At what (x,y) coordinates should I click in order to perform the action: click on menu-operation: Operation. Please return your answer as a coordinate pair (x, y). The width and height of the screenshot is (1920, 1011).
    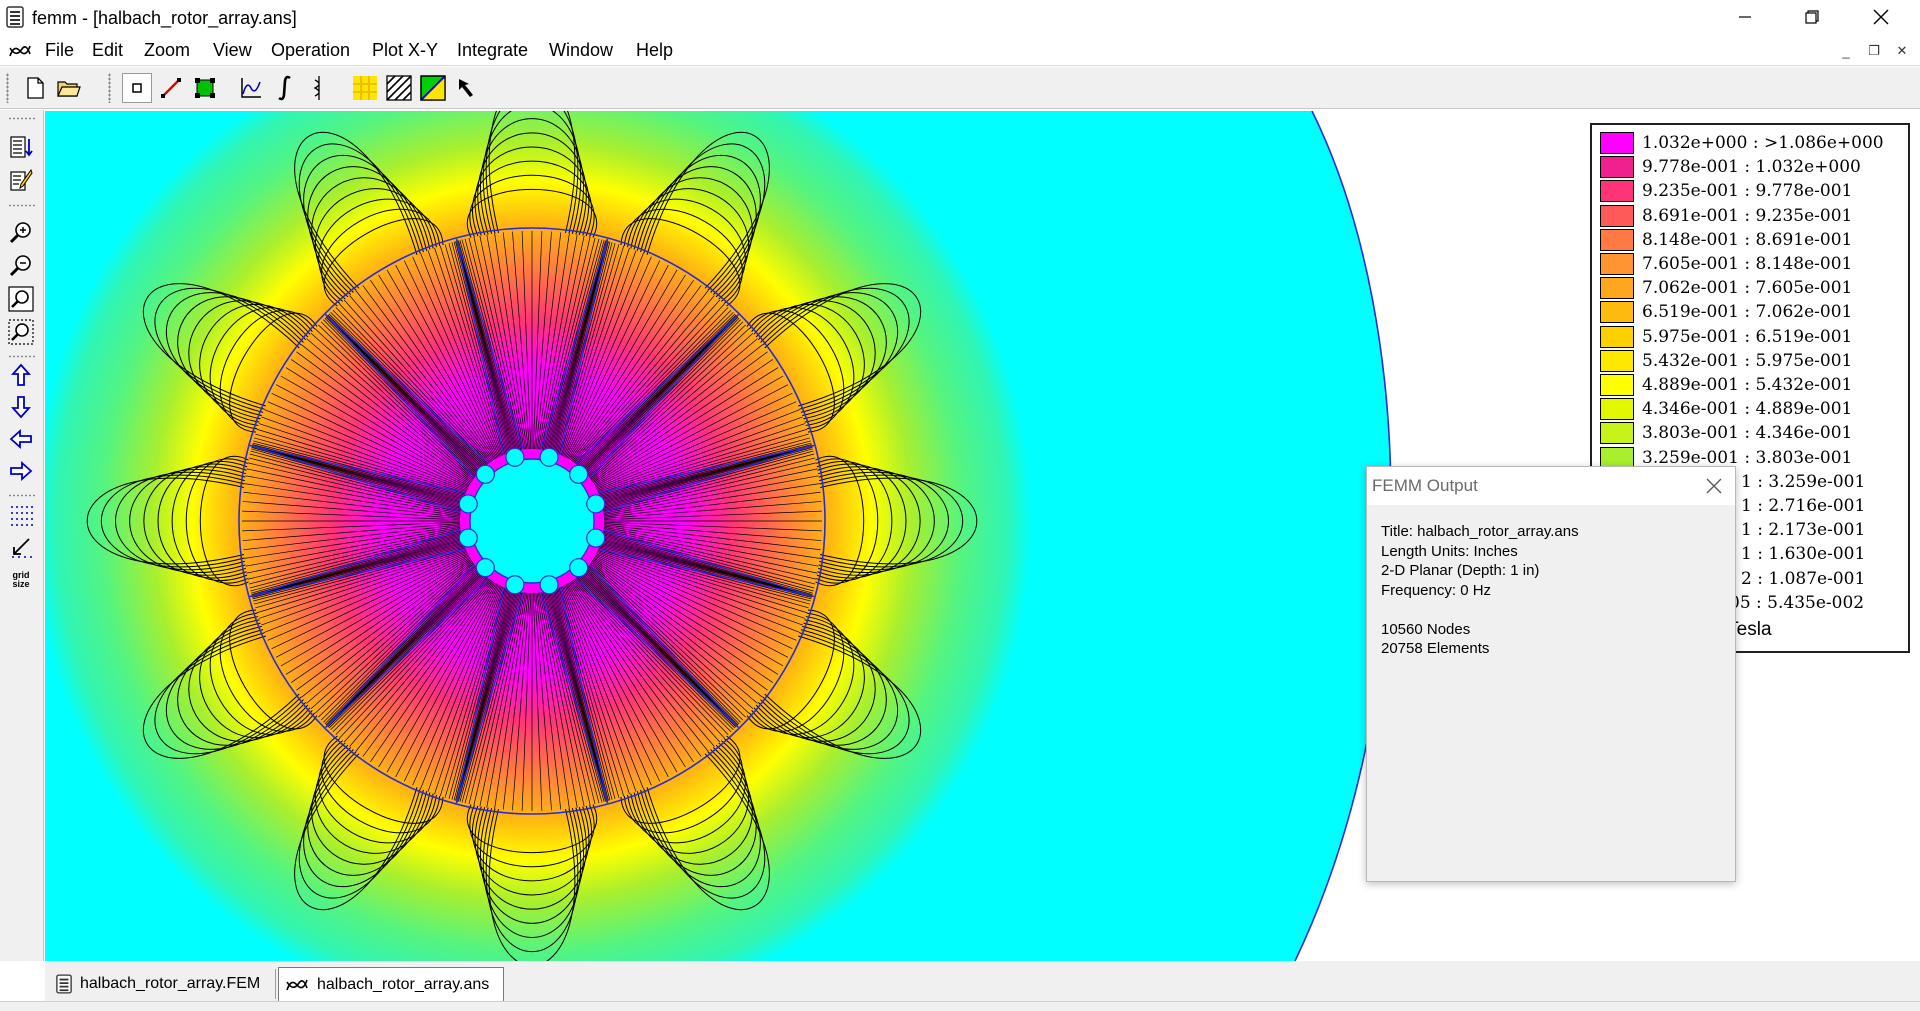
    Looking at the image, I should click on (310, 50).